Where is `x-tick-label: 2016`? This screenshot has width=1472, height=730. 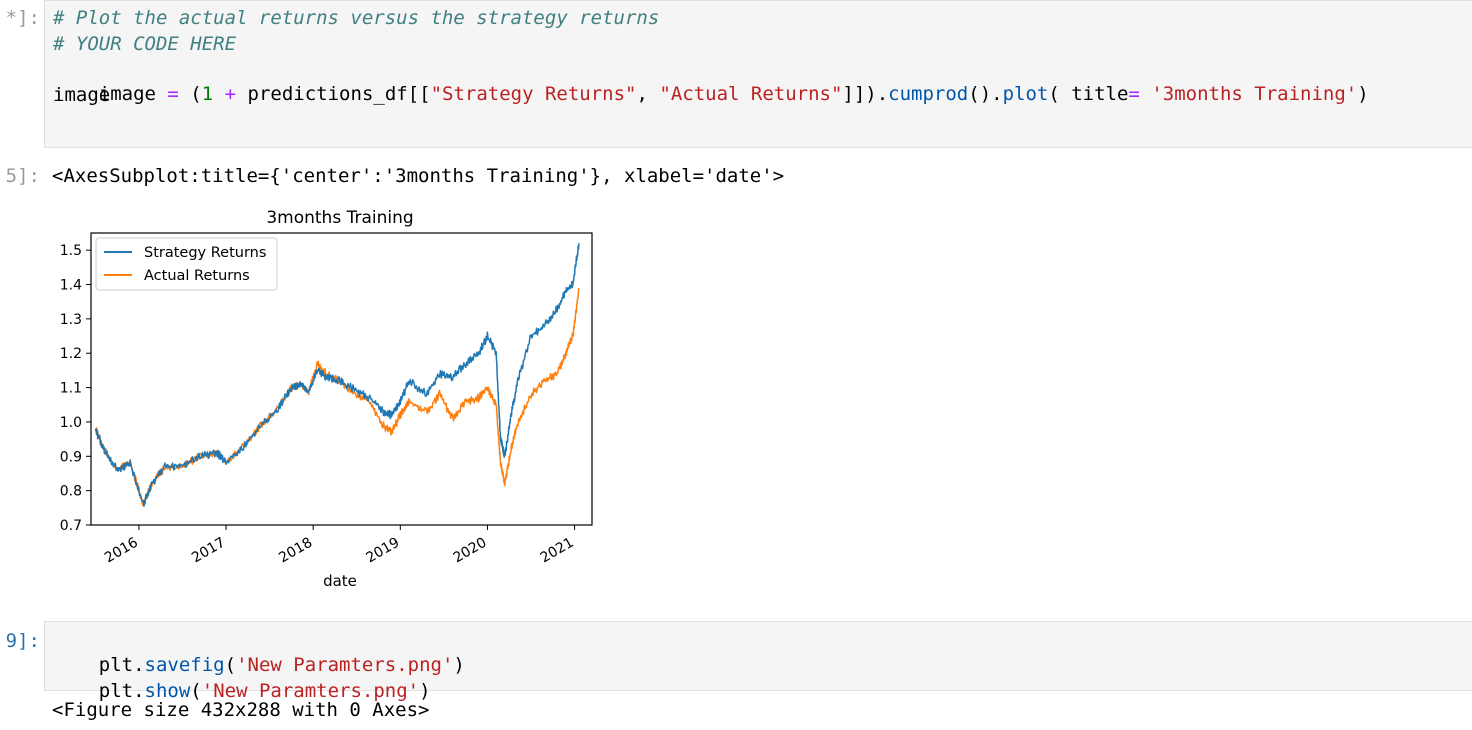
x-tick-label: 2016 is located at coordinates (121, 551).